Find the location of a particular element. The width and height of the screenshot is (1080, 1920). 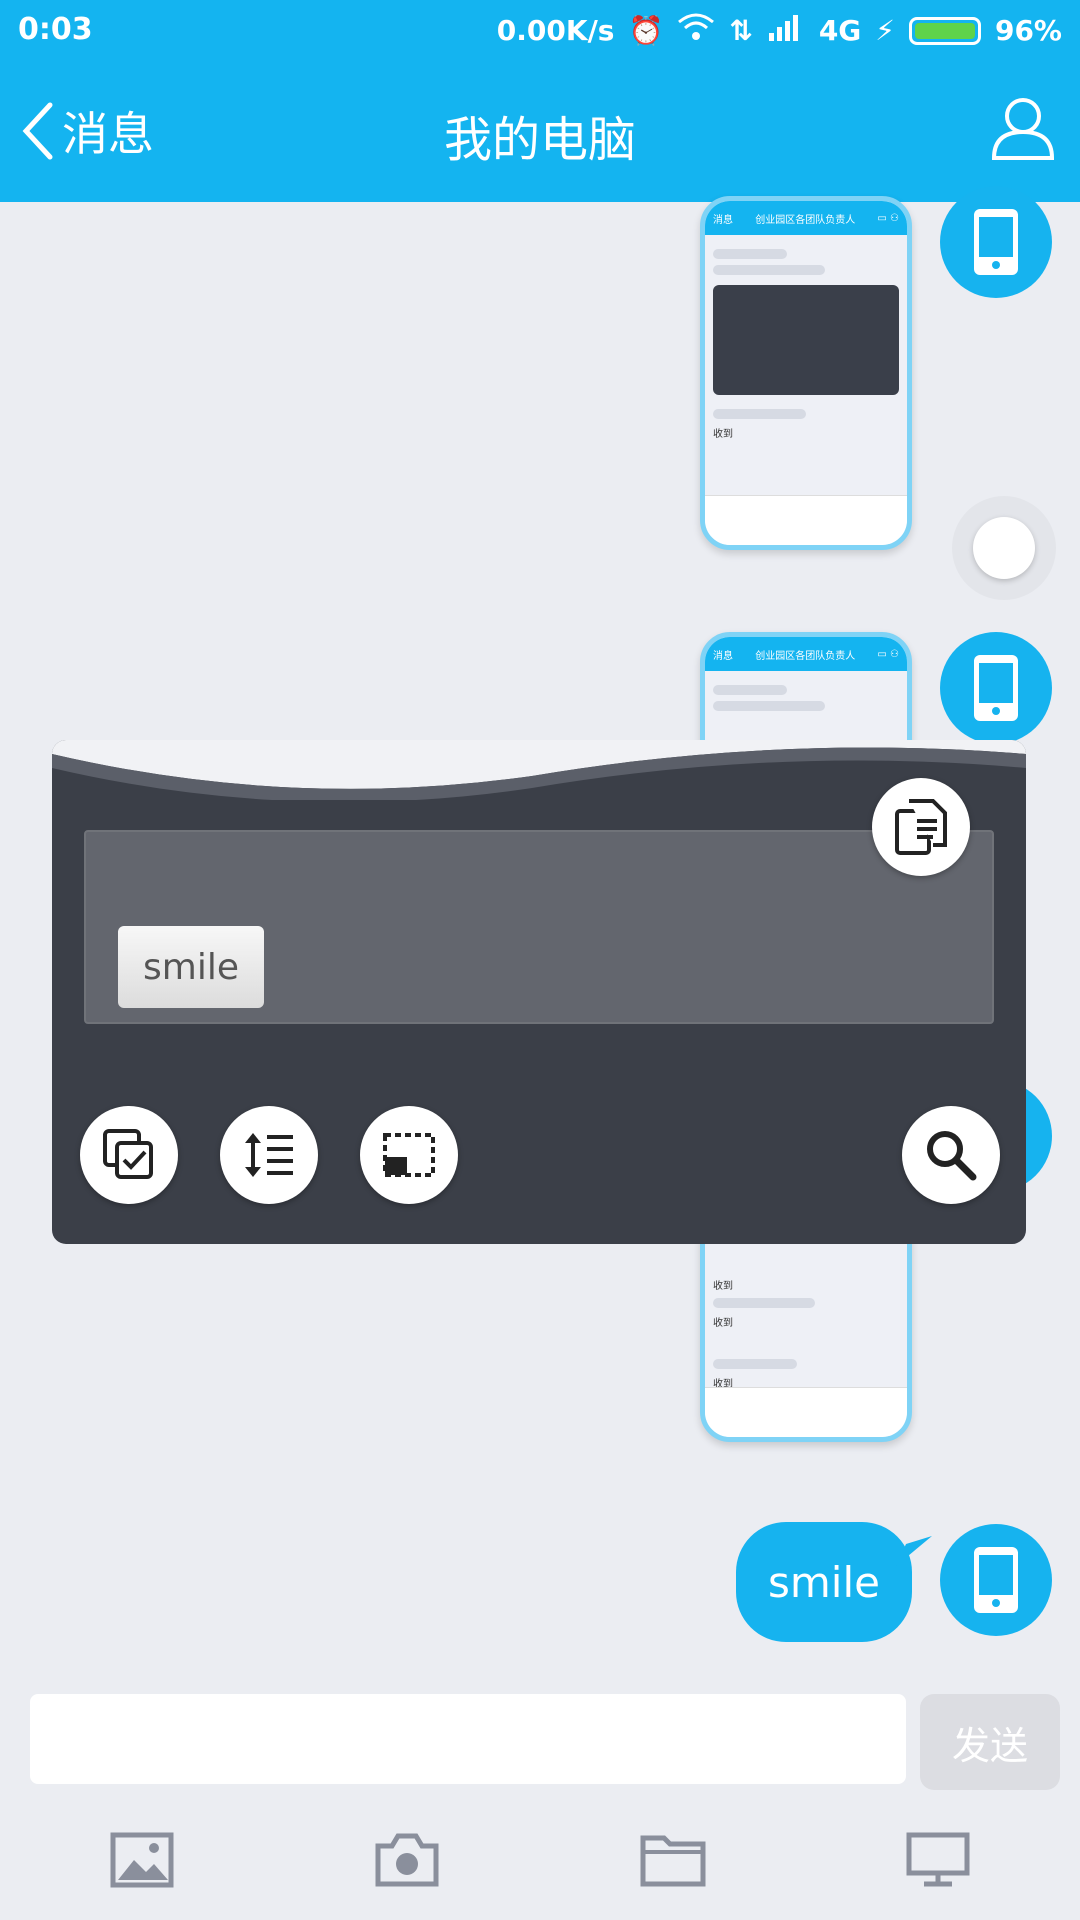

select-all-button is located at coordinates (129, 1155).